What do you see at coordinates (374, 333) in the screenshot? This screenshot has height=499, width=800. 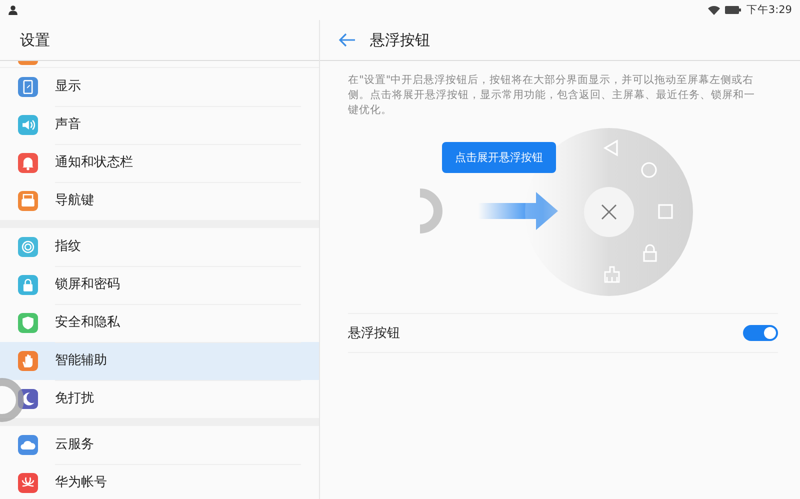 I see `setting-label: 悬浮按钮` at bounding box center [374, 333].